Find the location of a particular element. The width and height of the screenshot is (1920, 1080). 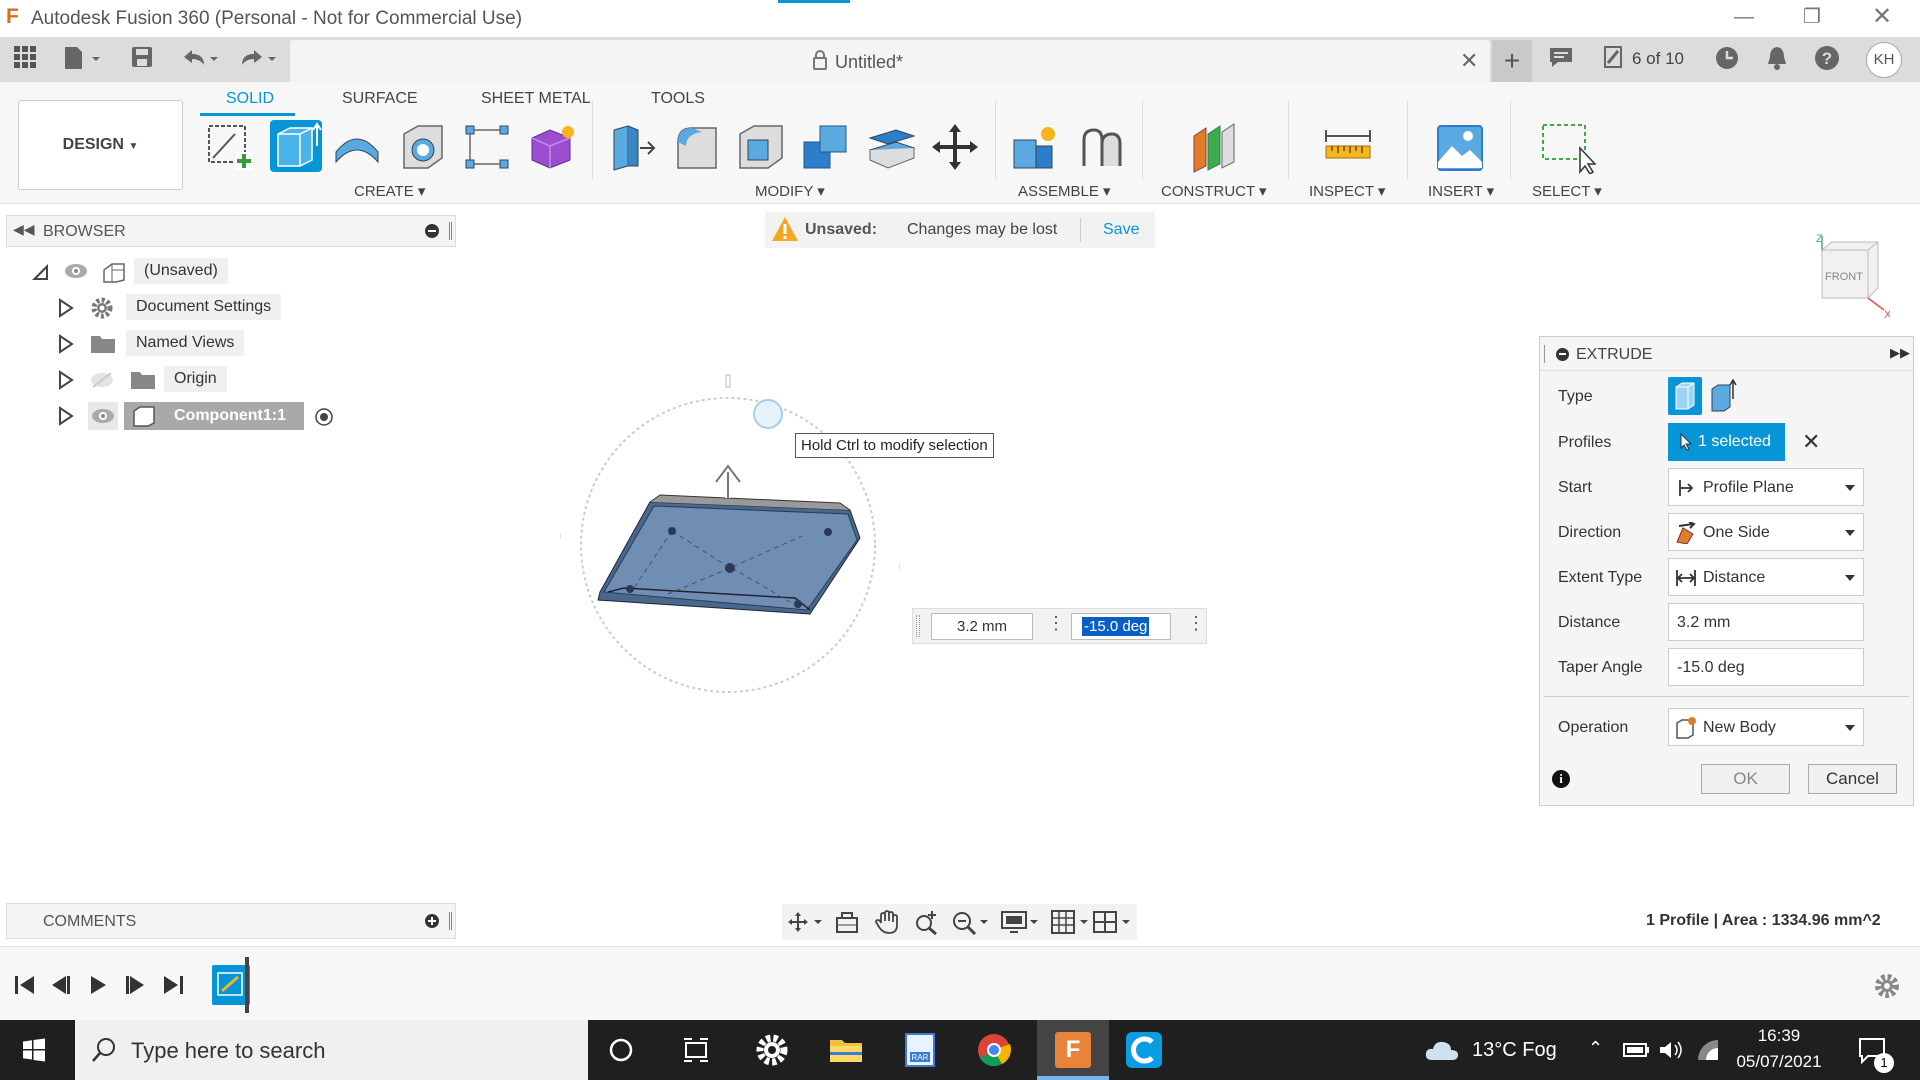

drag-grip-icon is located at coordinates (918, 626).